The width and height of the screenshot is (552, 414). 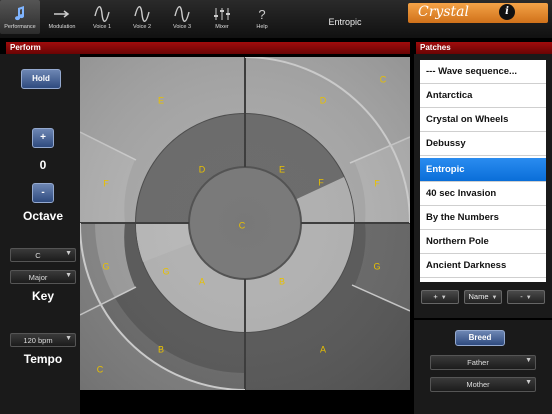 What do you see at coordinates (43, 216) in the screenshot?
I see `octave-label: Octave` at bounding box center [43, 216].